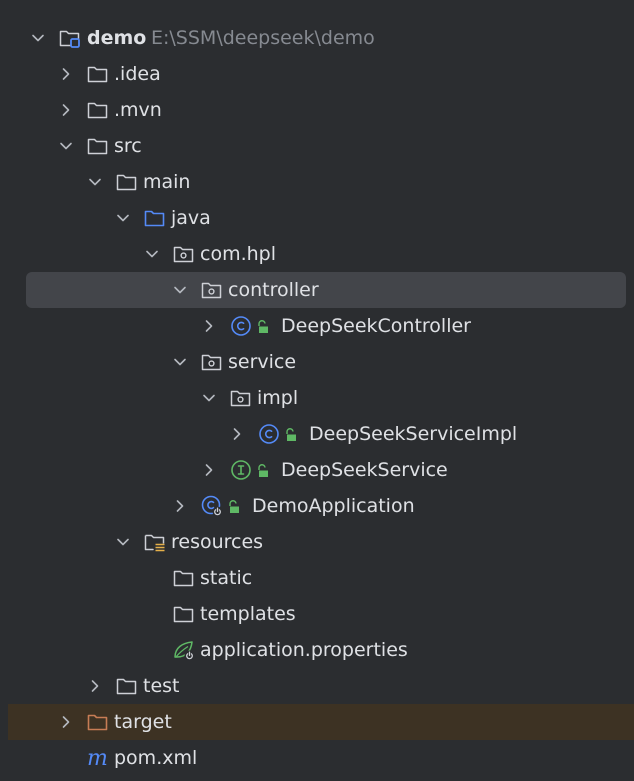  Describe the element at coordinates (238, 254) in the screenshot. I see `tree-label-package: com.hpl` at that location.